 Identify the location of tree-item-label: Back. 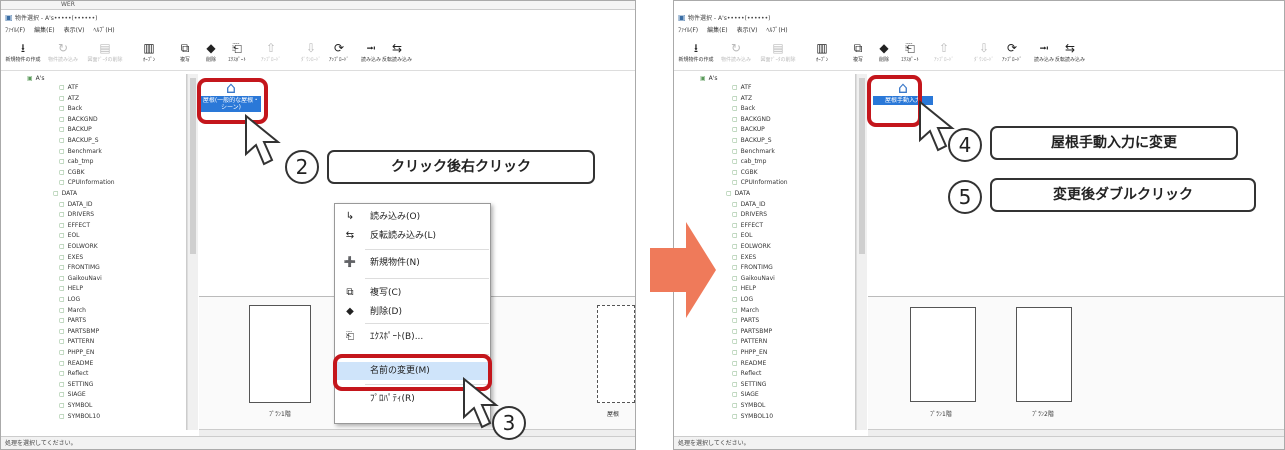
(748, 109).